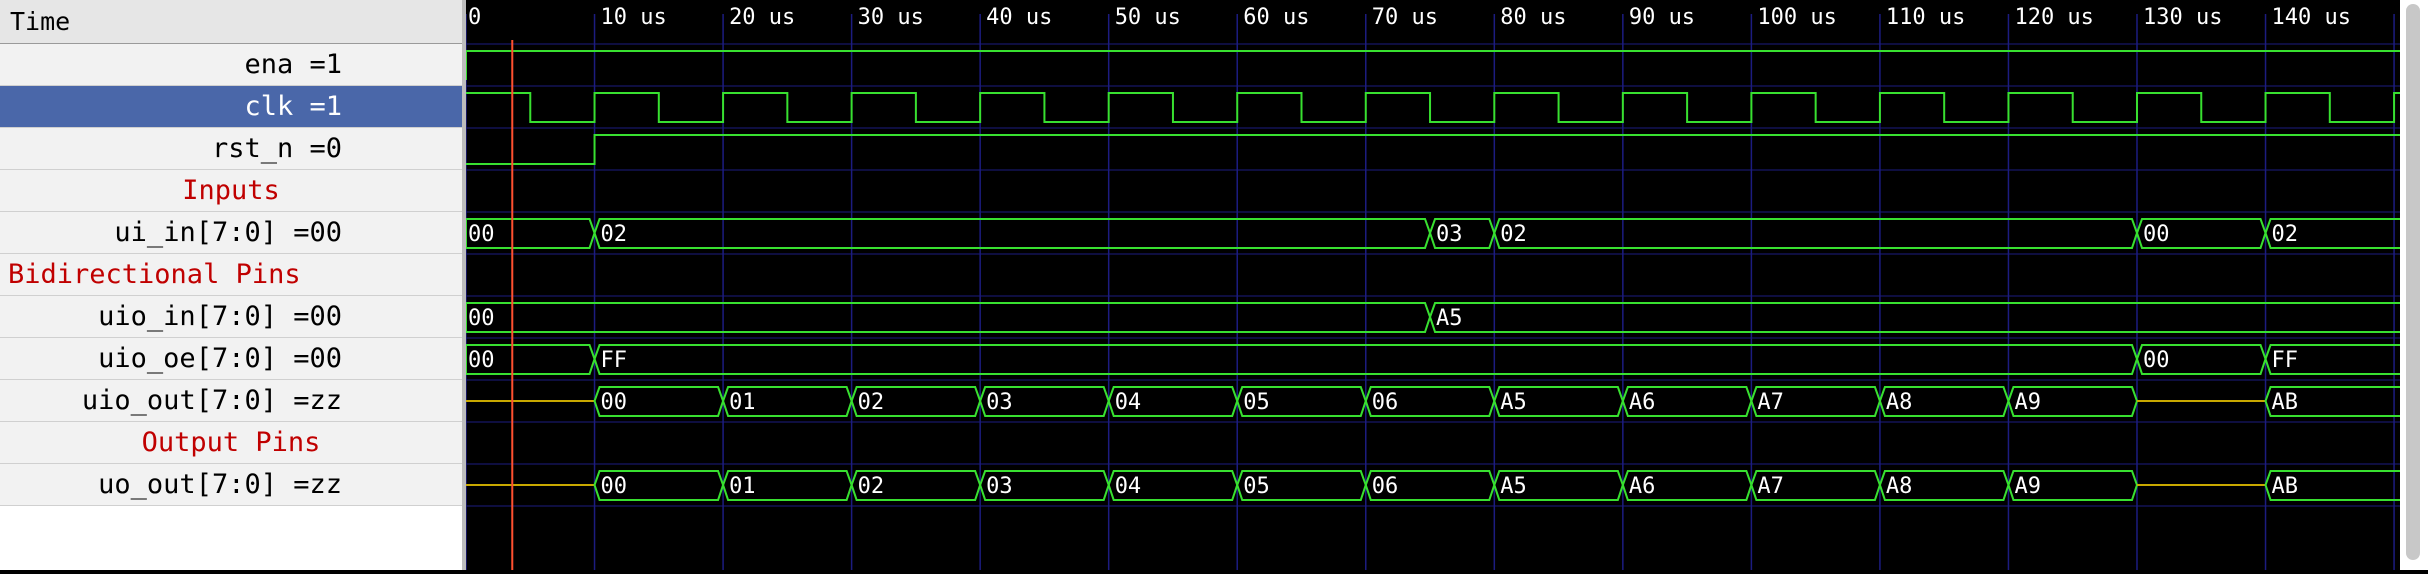 The height and width of the screenshot is (574, 2428). I want to click on signal-row: Inputs, so click(231, 191).